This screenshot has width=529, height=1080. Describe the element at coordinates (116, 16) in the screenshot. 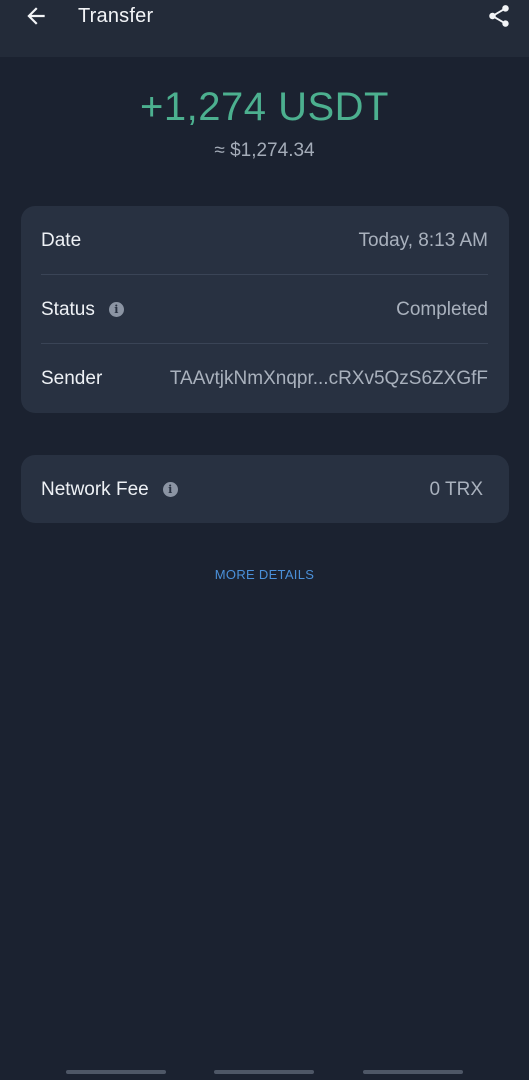

I see `page-title: Transfer` at that location.